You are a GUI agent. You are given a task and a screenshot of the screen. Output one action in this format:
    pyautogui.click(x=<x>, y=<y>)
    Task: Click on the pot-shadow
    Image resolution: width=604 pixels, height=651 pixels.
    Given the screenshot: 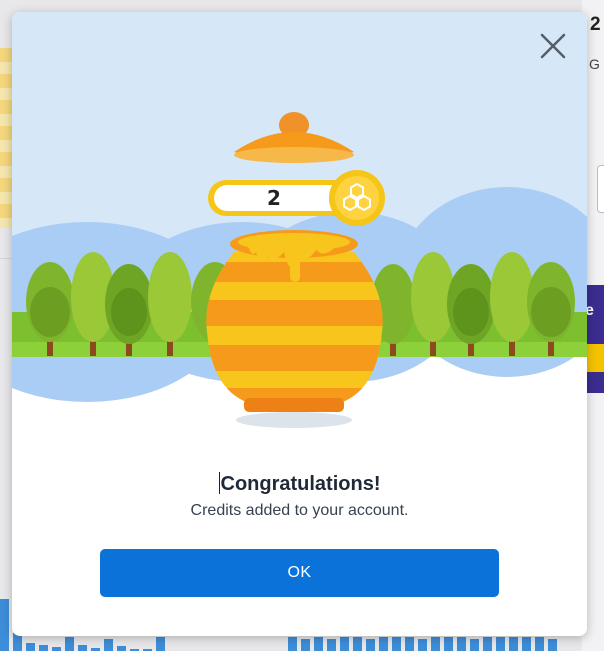 What is the action you would take?
    pyautogui.click(x=294, y=420)
    